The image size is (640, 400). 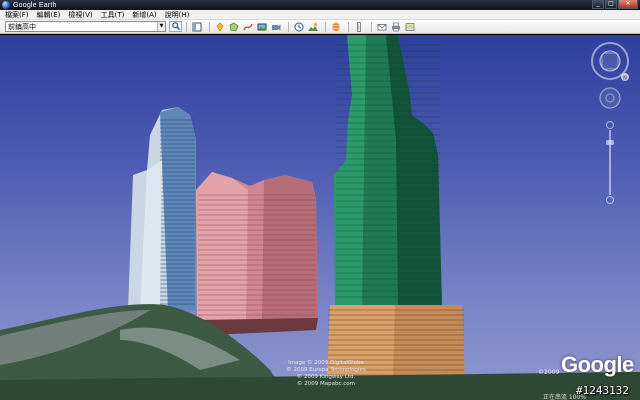 I want to click on view-in-google-maps-button, so click(x=410, y=26).